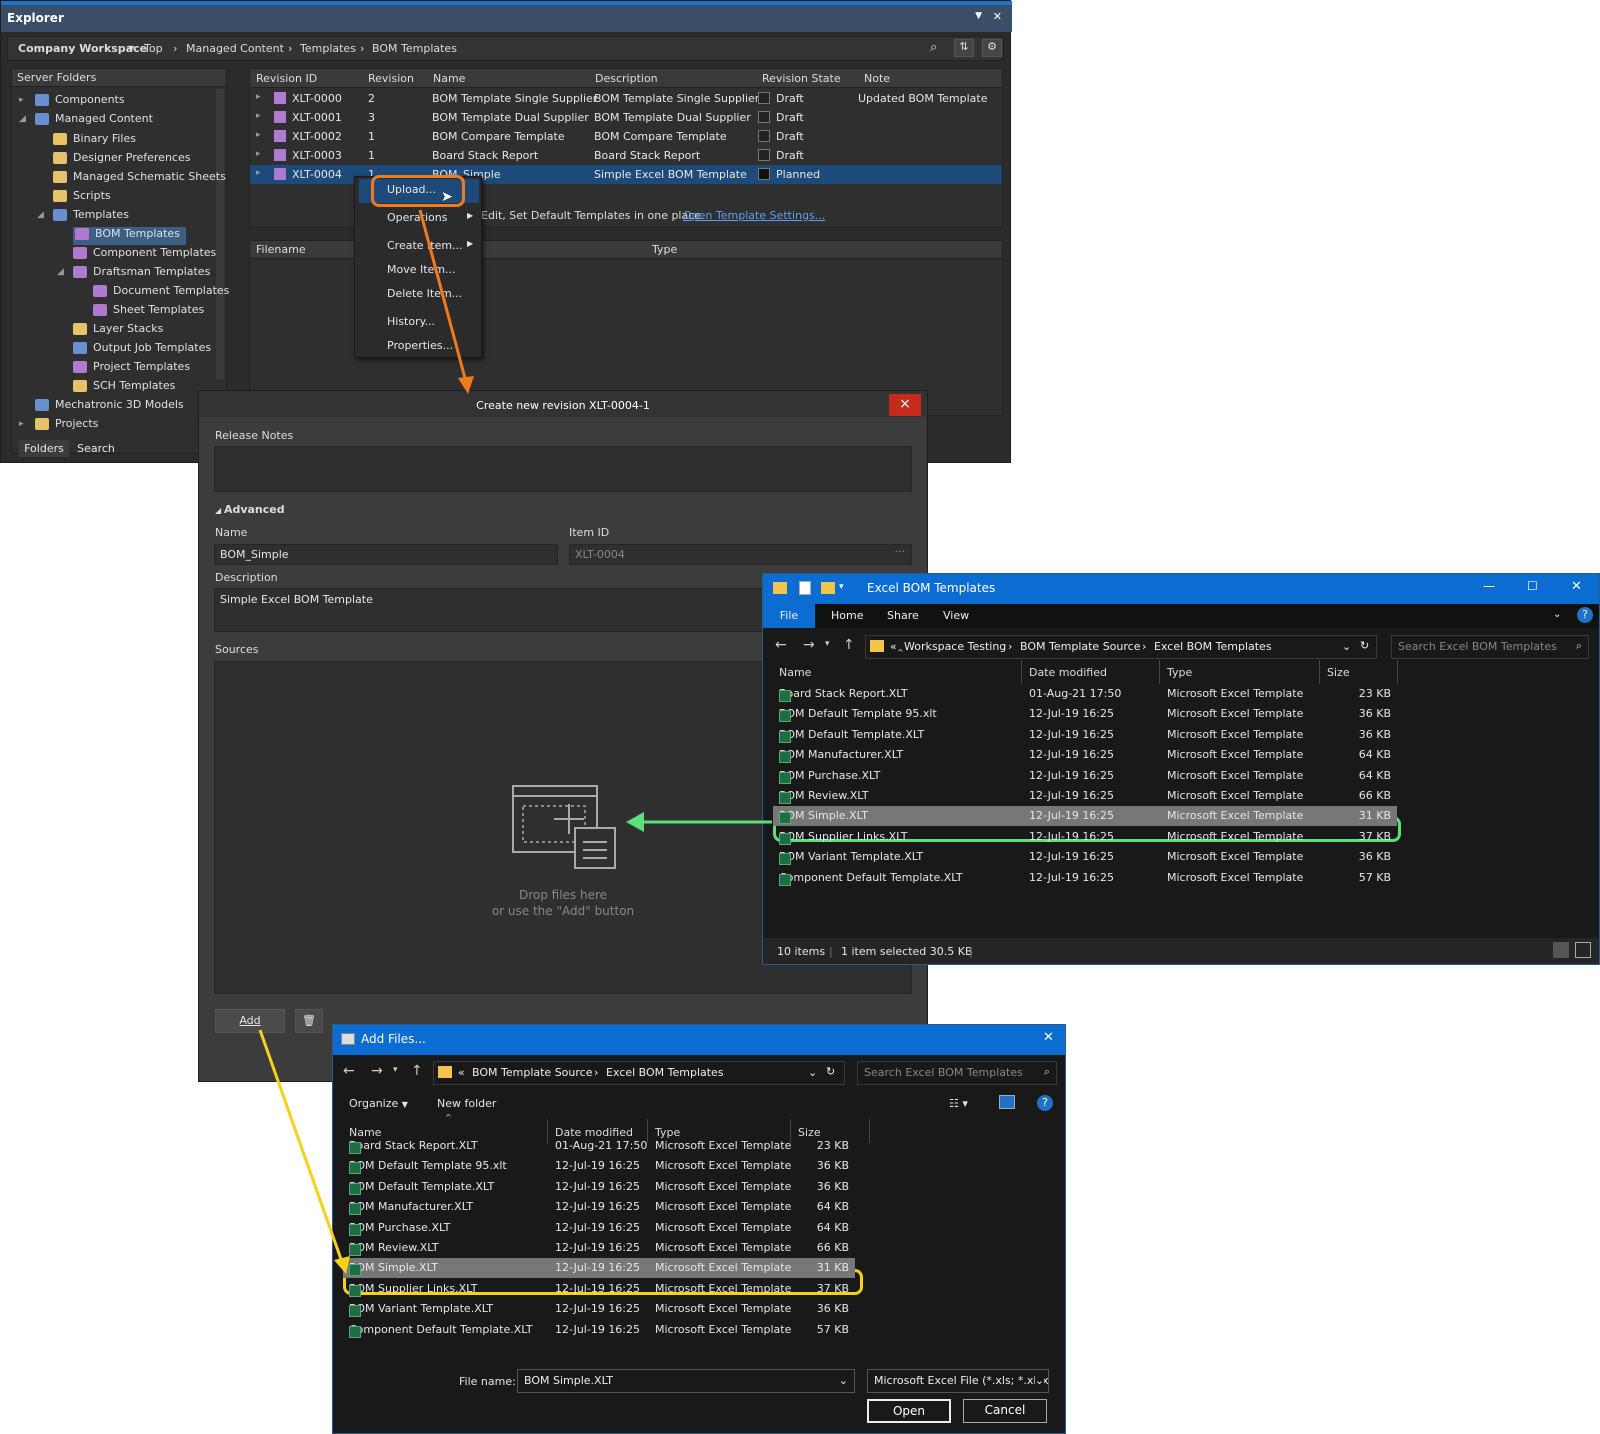 This screenshot has height=1434, width=1600. What do you see at coordinates (626, 78) in the screenshot?
I see `col-description: Description` at bounding box center [626, 78].